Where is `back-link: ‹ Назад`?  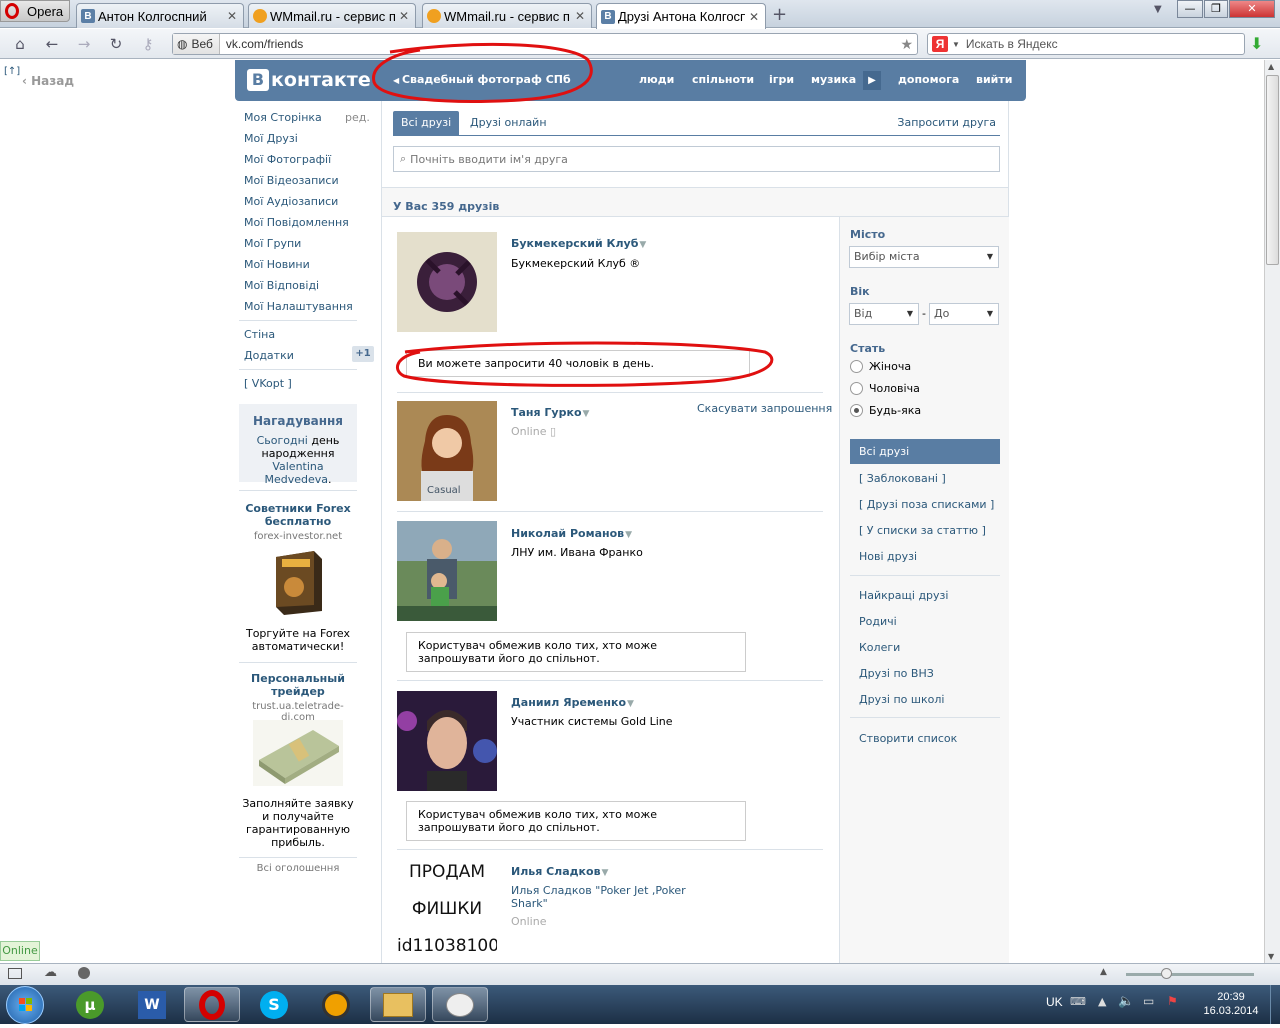 back-link: ‹ Назад is located at coordinates (48, 81).